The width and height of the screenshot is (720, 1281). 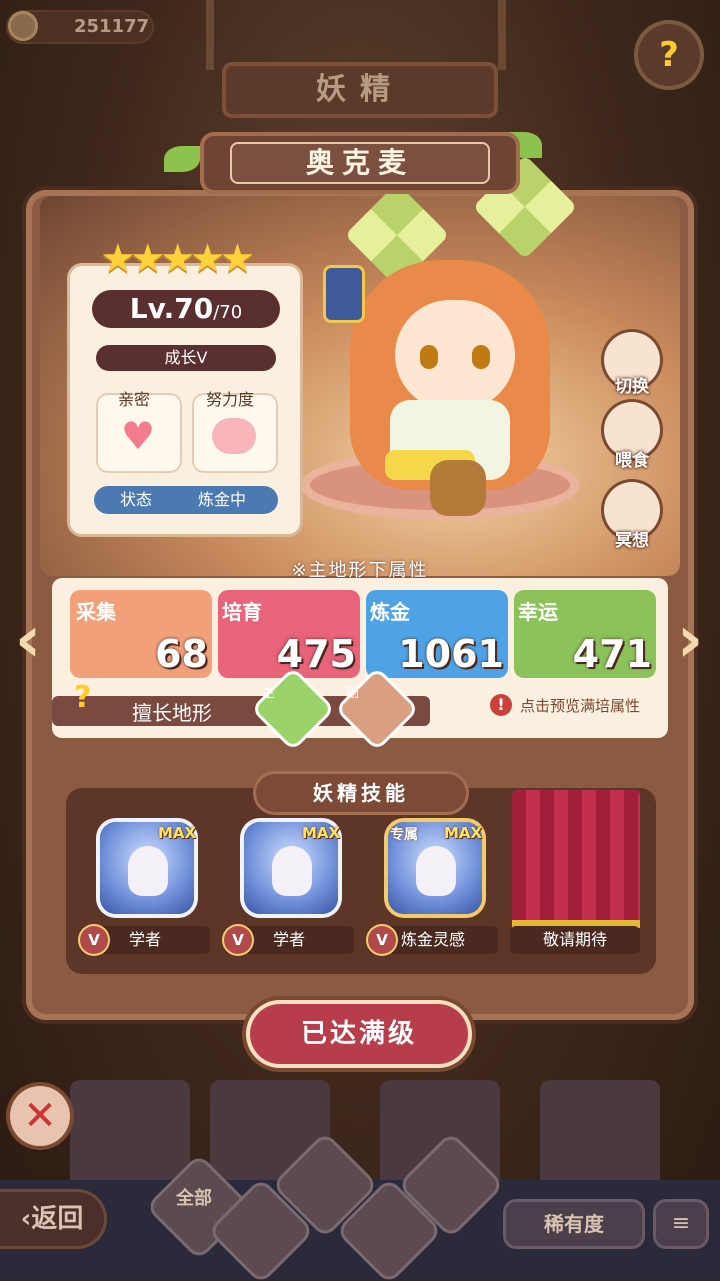 I want to click on star-rating: ★★★★★, so click(x=177, y=259).